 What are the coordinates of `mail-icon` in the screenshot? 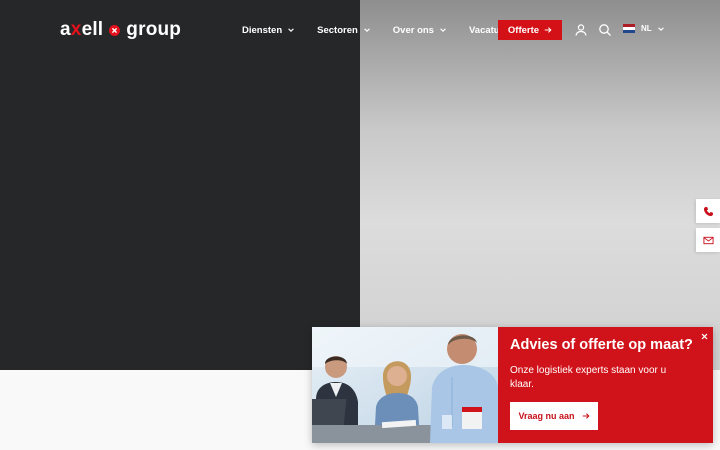 It's located at (708, 240).